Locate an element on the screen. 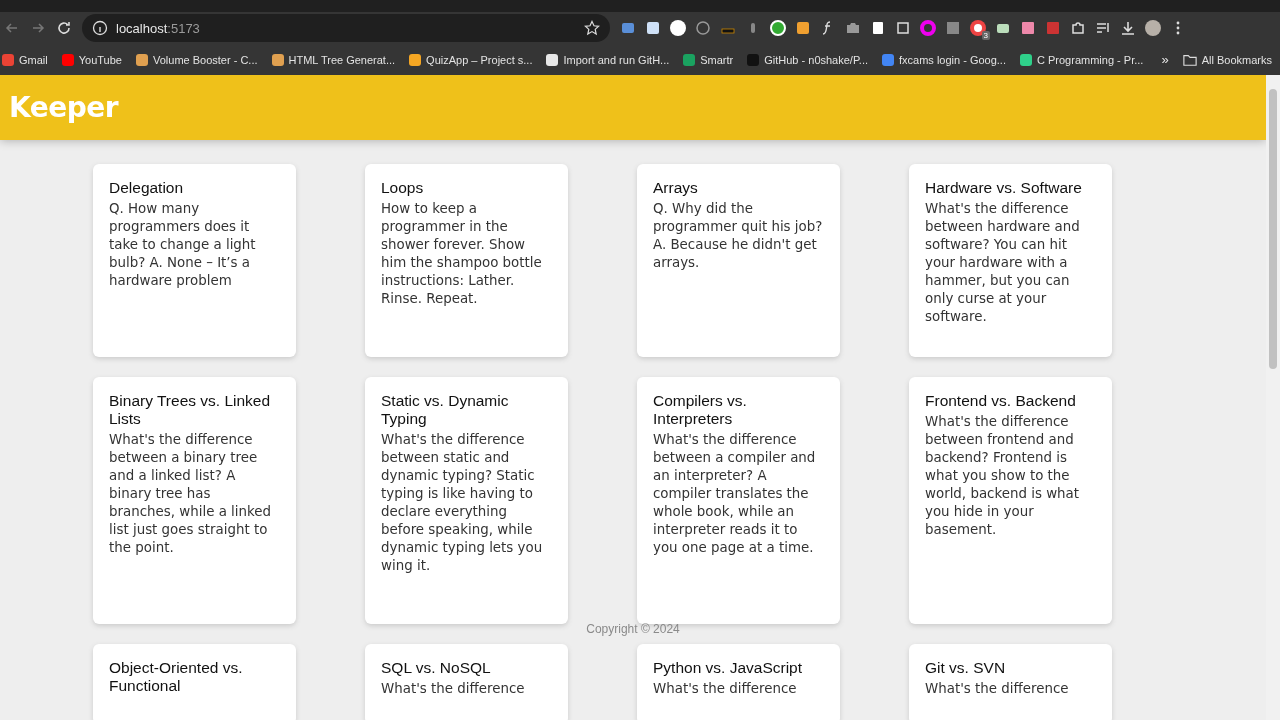 Image resolution: width=1280 pixels, height=720 pixels. note-title: Arrays is located at coordinates (676, 188).